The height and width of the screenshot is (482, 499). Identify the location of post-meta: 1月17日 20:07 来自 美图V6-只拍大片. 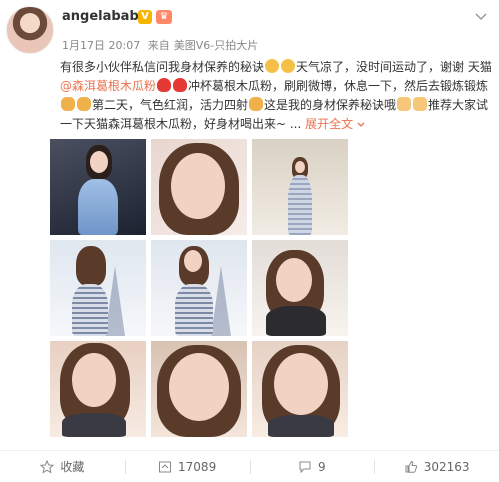
(162, 45).